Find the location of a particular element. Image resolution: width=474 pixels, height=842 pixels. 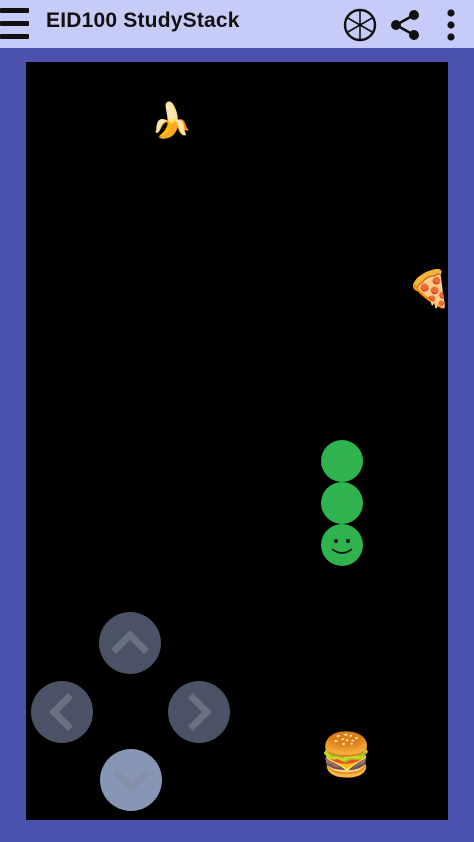

smiley-face-icon is located at coordinates (342, 546).